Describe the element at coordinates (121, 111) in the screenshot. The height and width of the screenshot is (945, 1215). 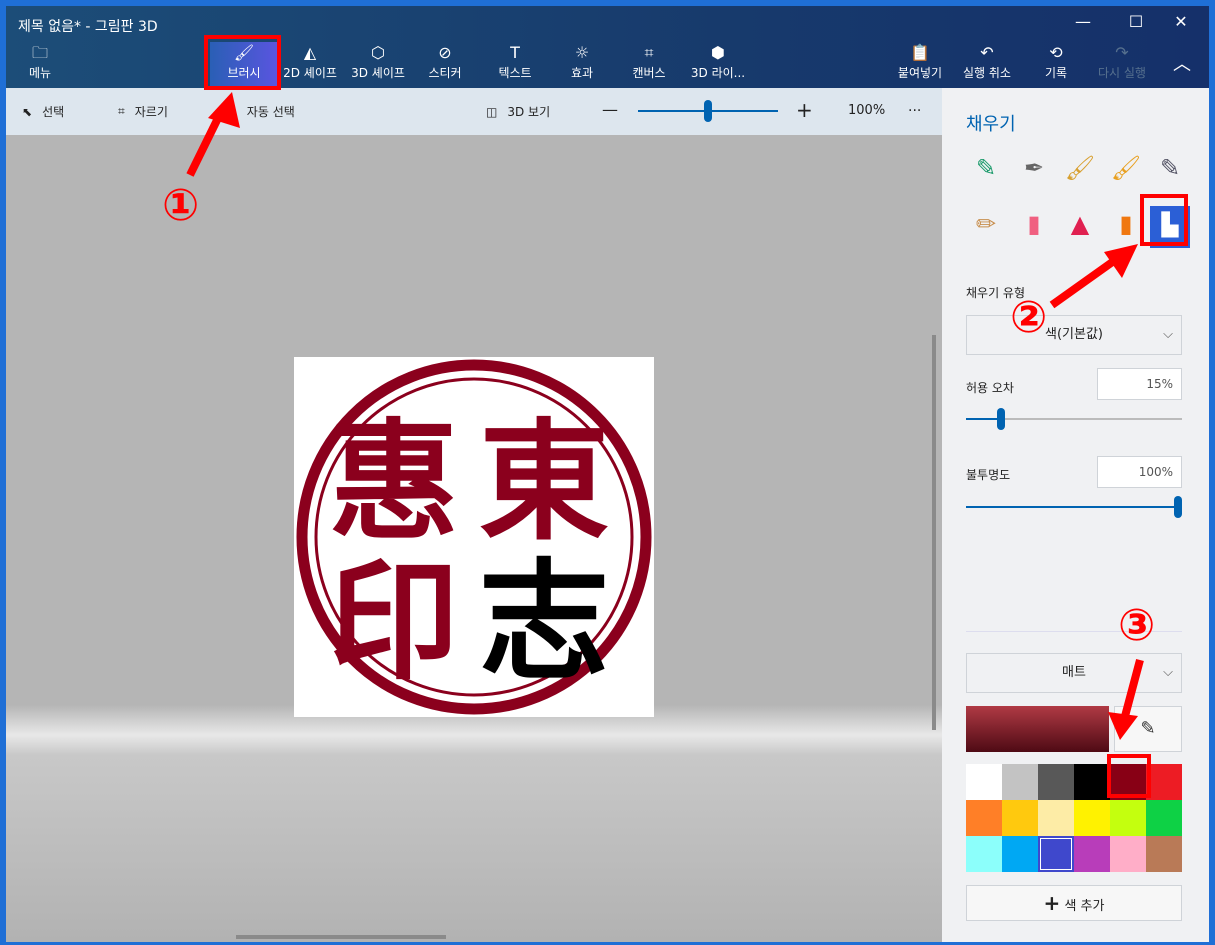
I see `crop-icon: ⌗` at that location.